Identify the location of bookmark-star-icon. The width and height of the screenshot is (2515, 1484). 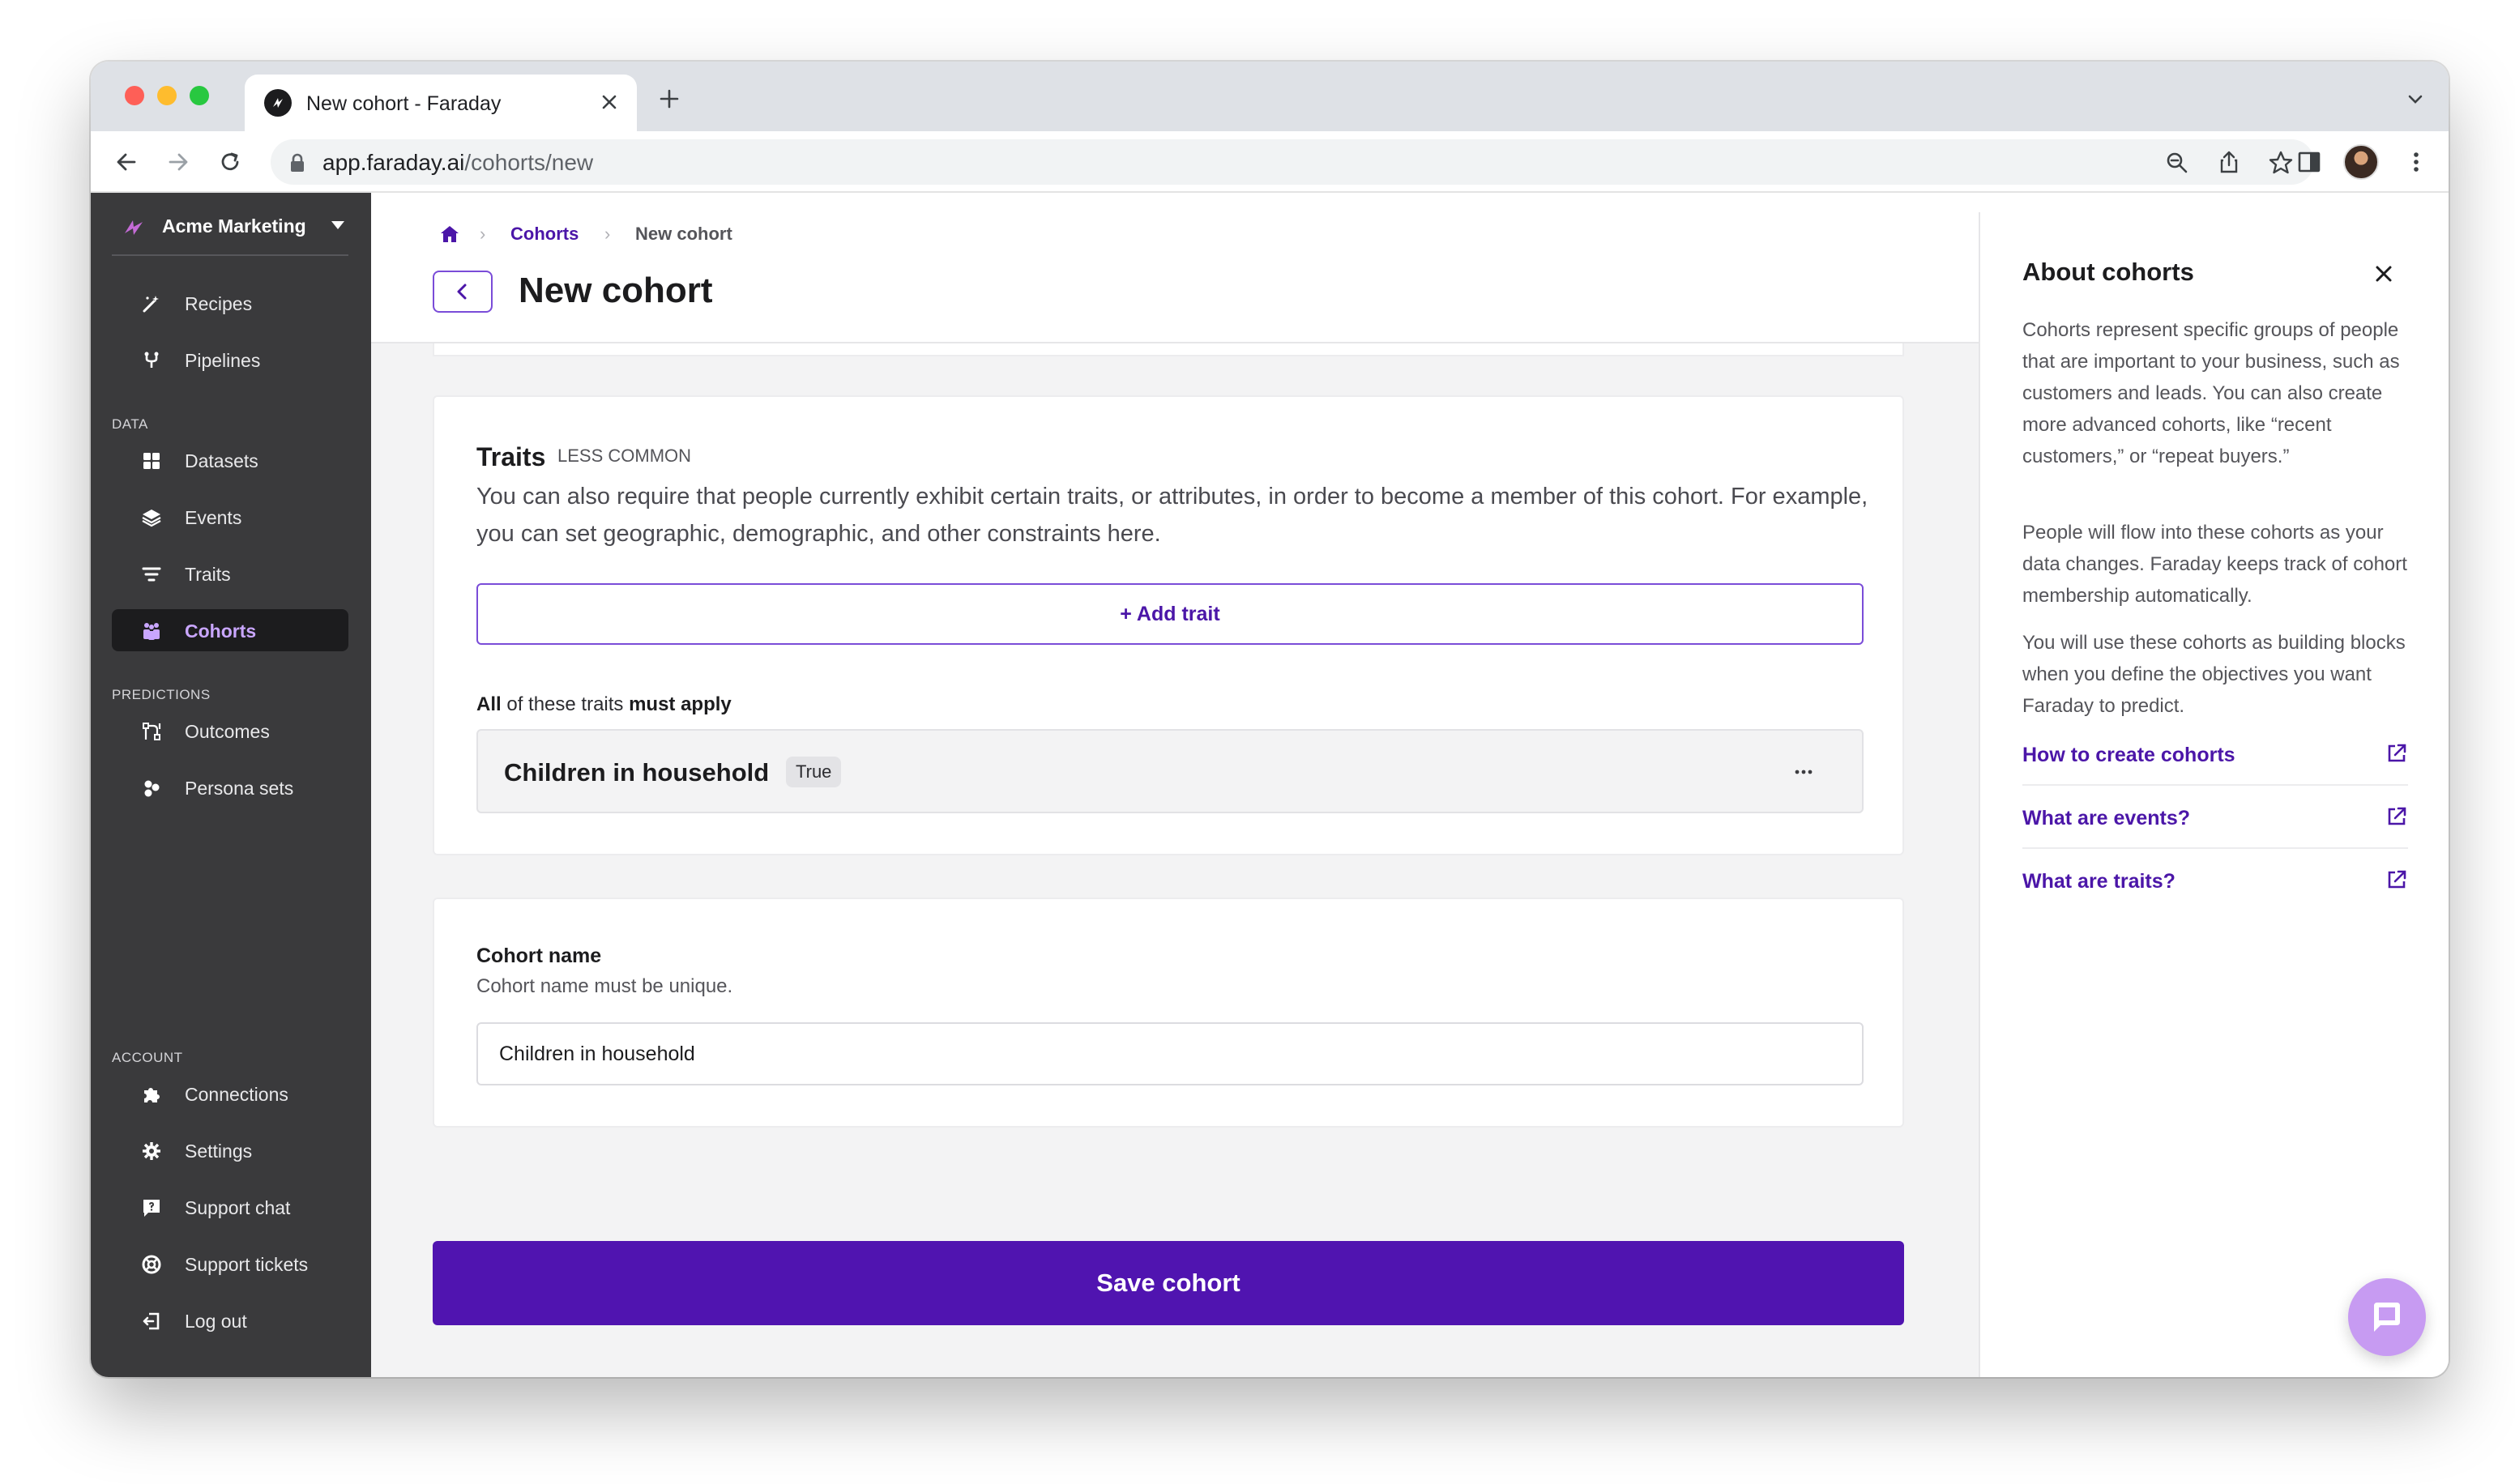
(2281, 163).